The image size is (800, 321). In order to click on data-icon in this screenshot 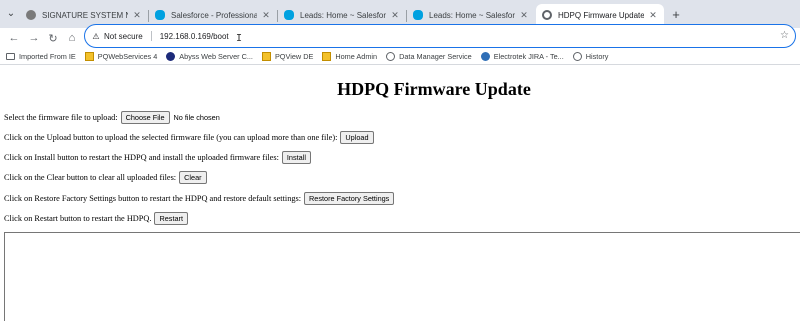, I will do `click(391, 56)`.